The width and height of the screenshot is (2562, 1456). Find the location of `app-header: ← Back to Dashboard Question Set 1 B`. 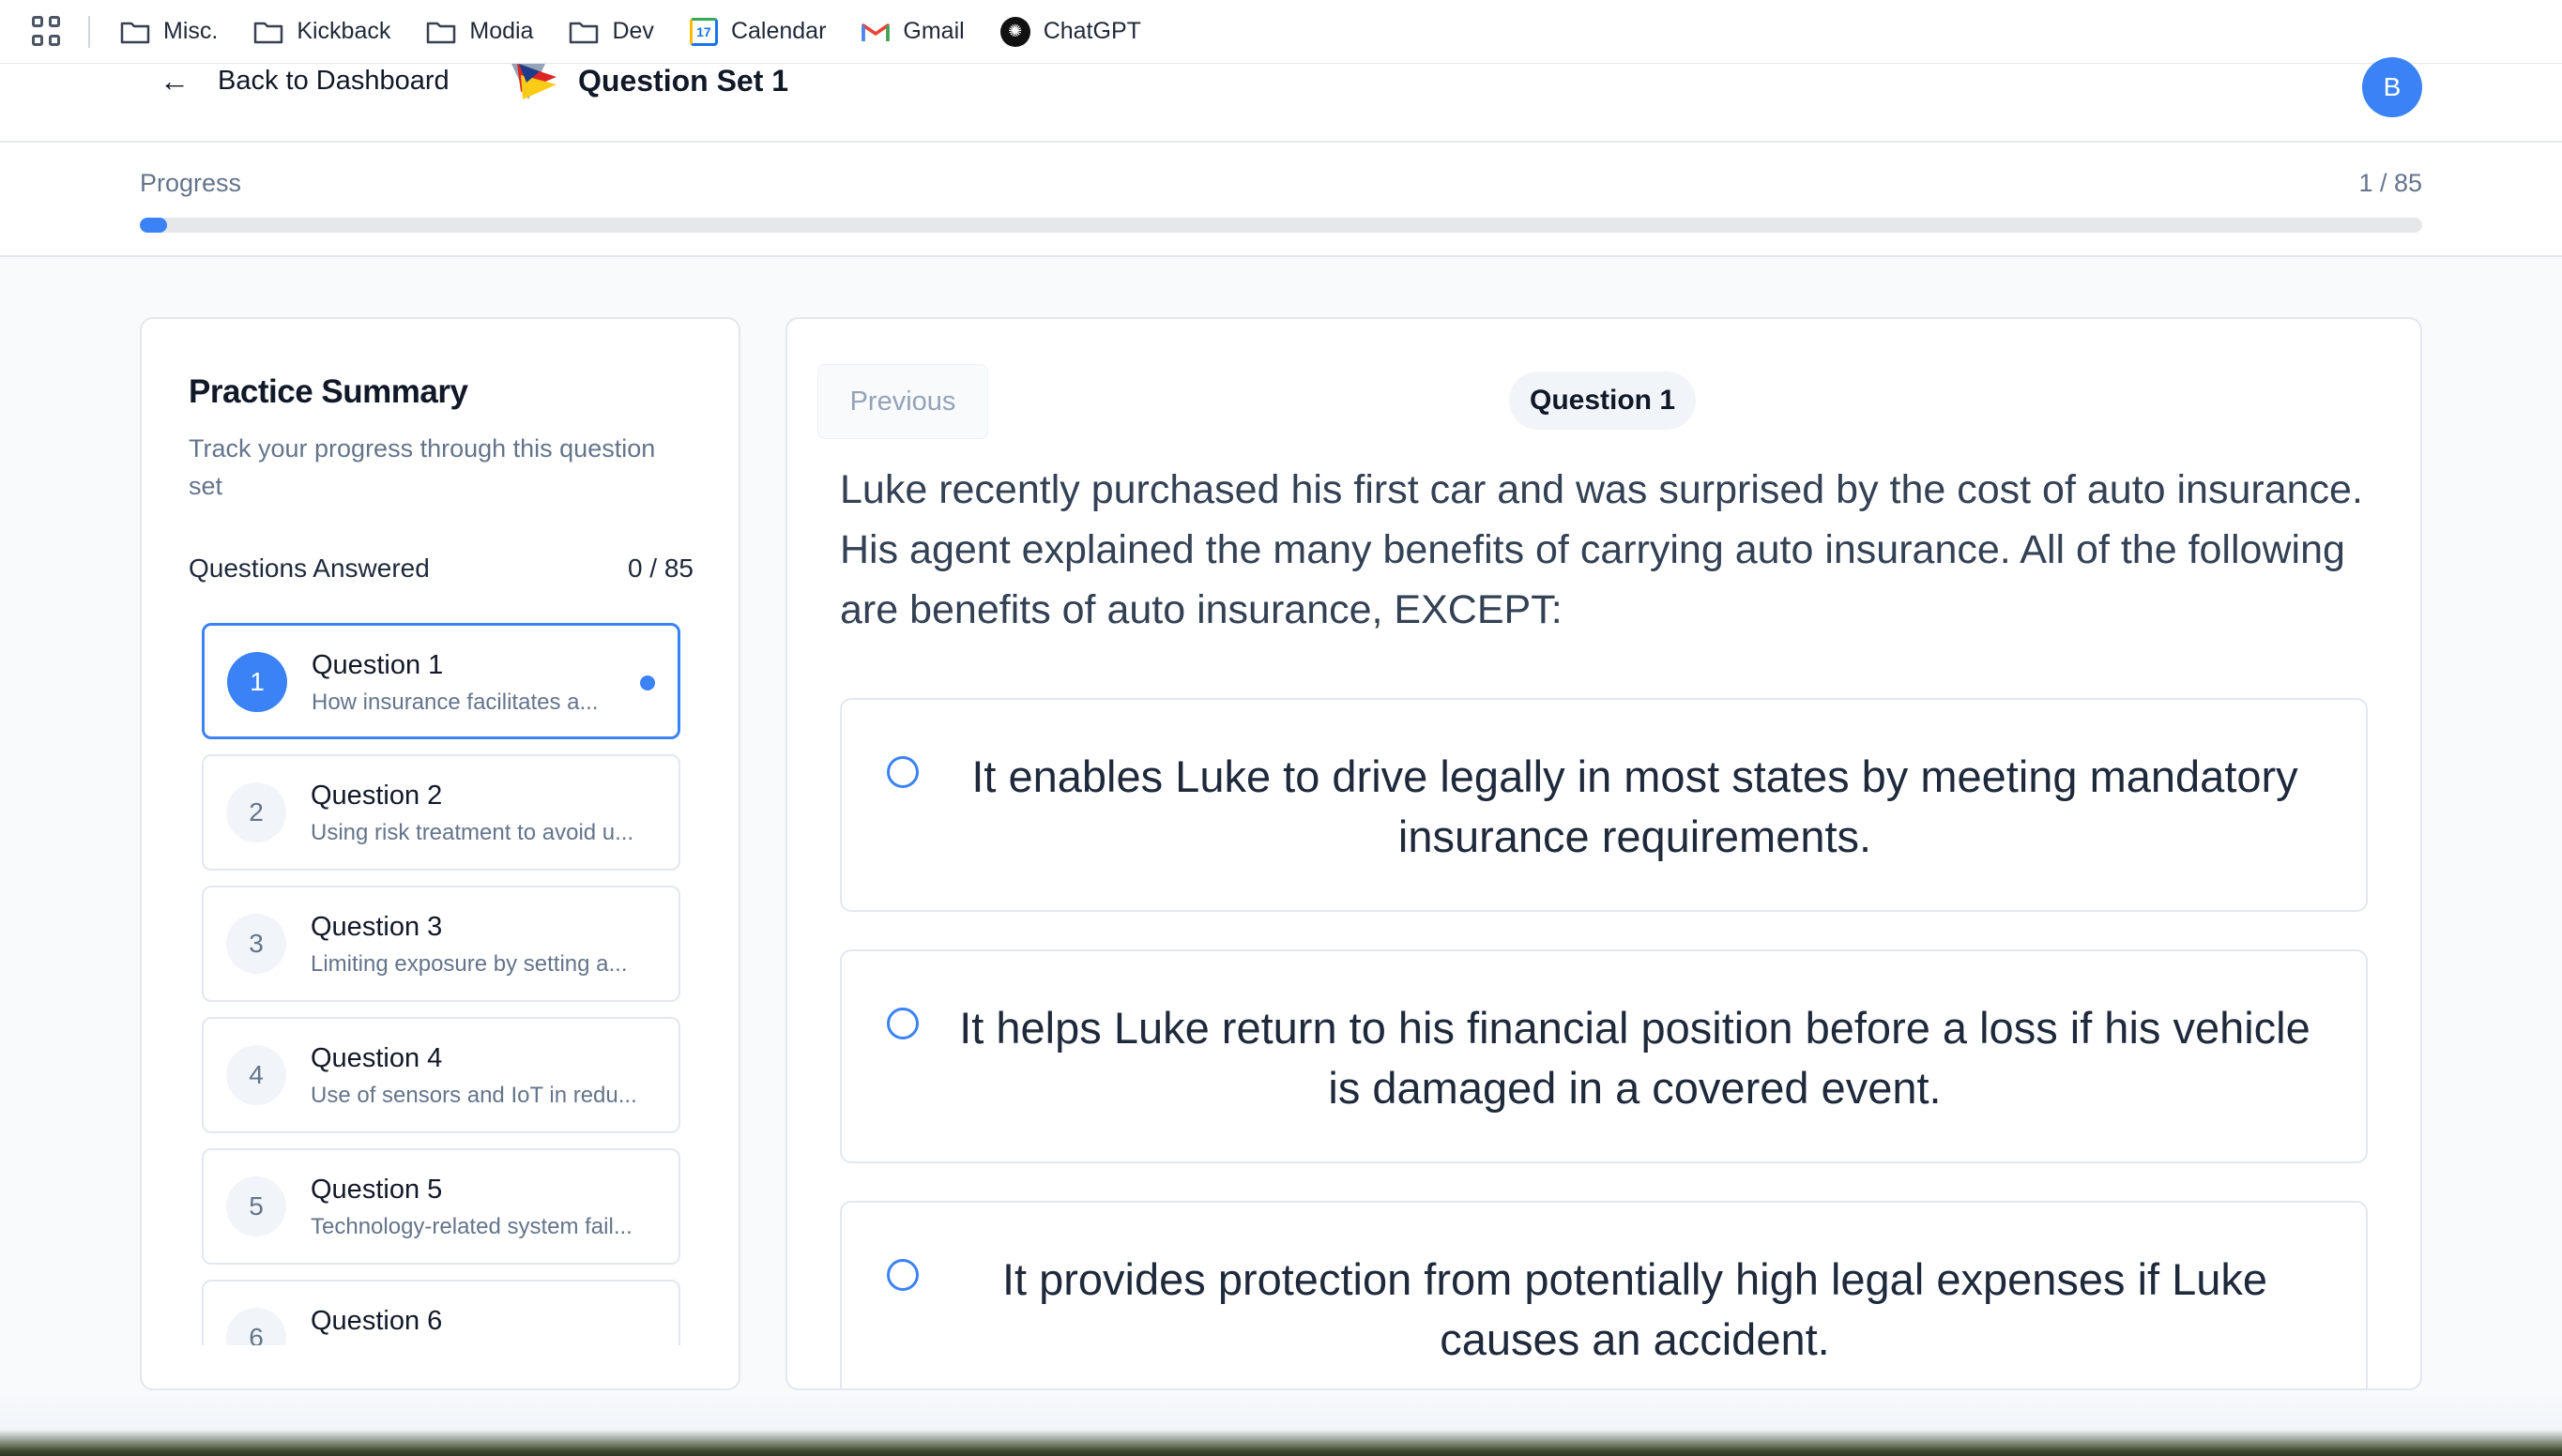

app-header: ← Back to Dashboard Question Set 1 B is located at coordinates (1281, 100).